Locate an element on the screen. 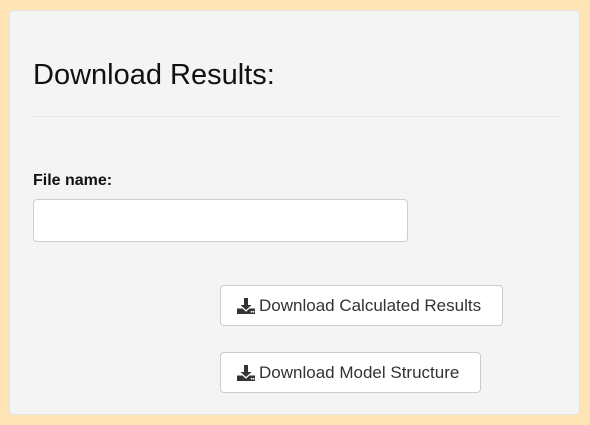 The height and width of the screenshot is (425, 590). divider is located at coordinates (296, 116).